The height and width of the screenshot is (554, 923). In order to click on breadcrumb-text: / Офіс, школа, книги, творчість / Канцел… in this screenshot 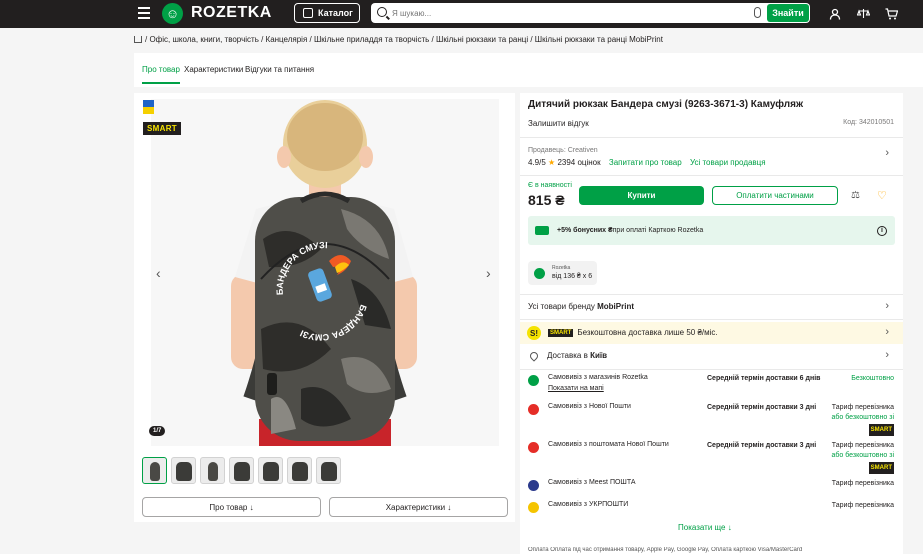, I will do `click(404, 39)`.